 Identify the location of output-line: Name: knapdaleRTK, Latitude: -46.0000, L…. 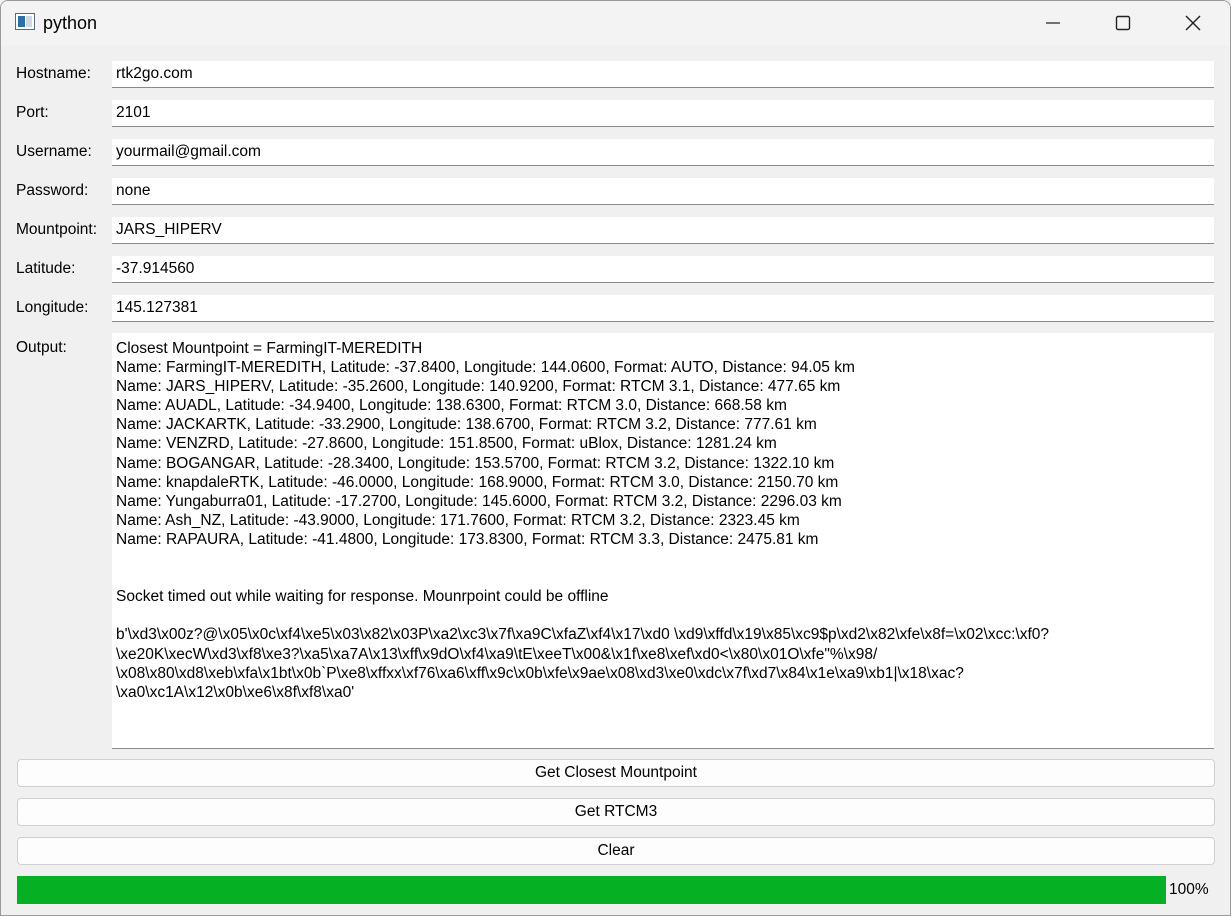
(477, 482).